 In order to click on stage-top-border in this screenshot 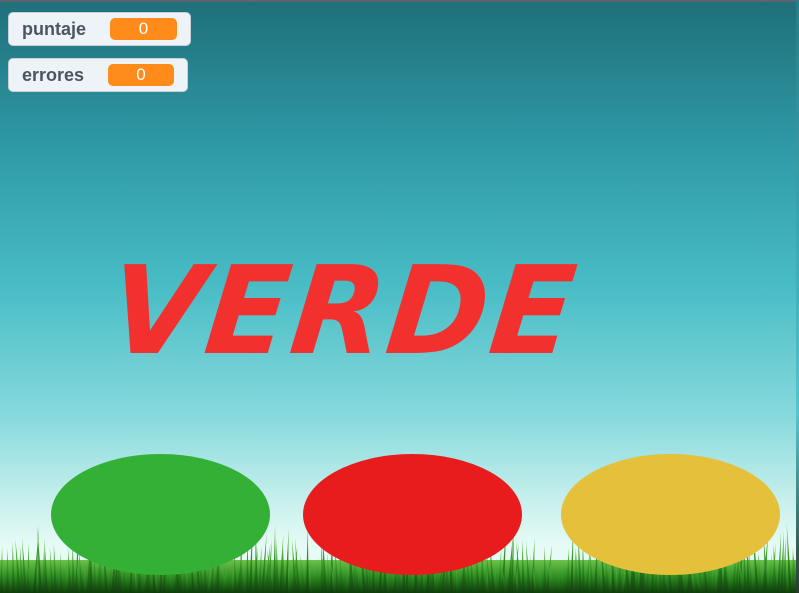, I will do `click(399, 1)`.